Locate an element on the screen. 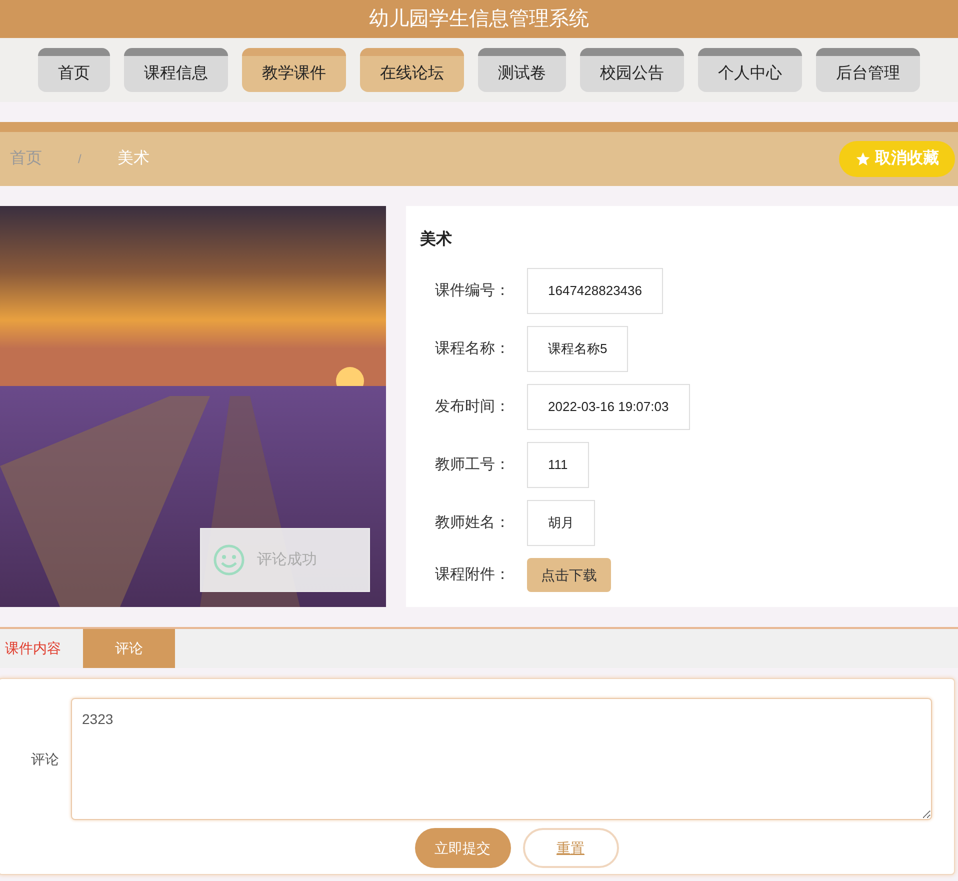  field-label: 课程附件： is located at coordinates (473, 574).